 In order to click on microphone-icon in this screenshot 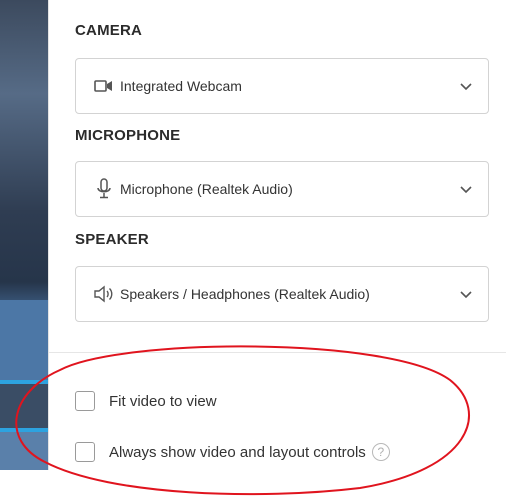, I will do `click(104, 189)`.